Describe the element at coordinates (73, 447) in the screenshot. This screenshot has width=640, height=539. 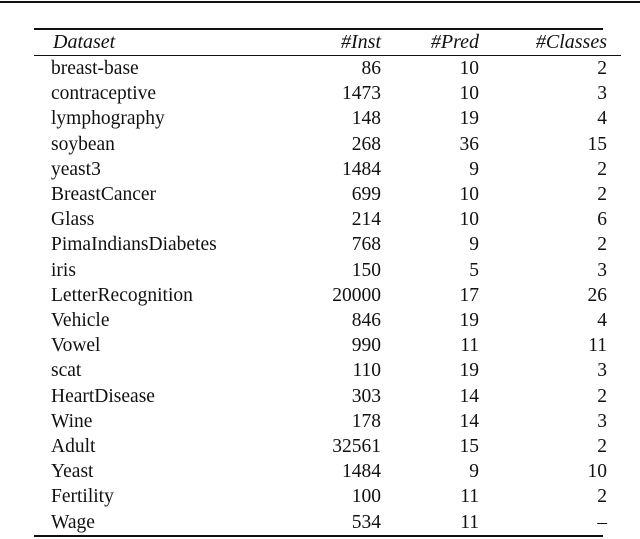
I see `cell-dataset: Adult` at that location.